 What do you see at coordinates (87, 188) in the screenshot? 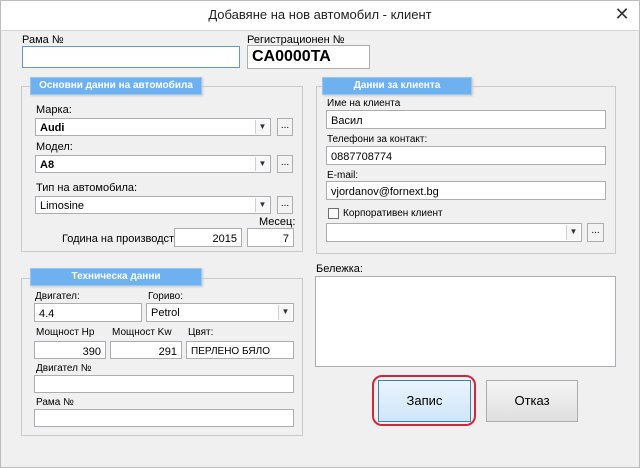
I see `type-label: Тип на автомобила:` at bounding box center [87, 188].